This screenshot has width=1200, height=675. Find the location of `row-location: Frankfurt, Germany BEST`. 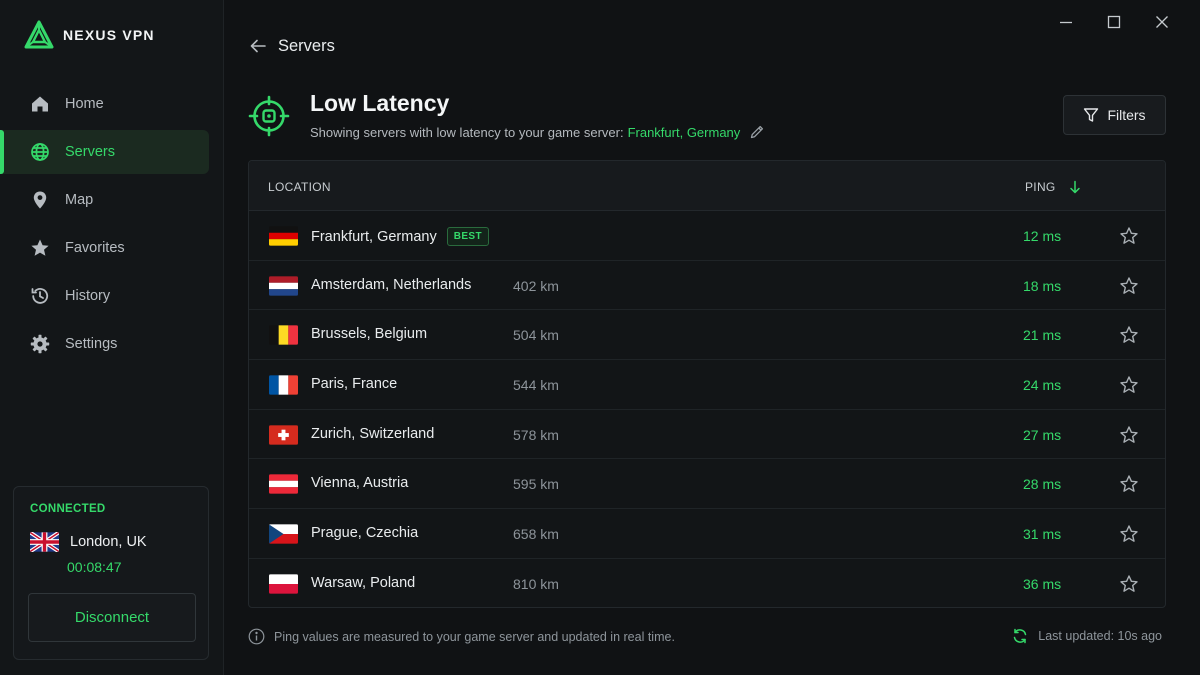

row-location: Frankfurt, Germany BEST is located at coordinates (400, 236).